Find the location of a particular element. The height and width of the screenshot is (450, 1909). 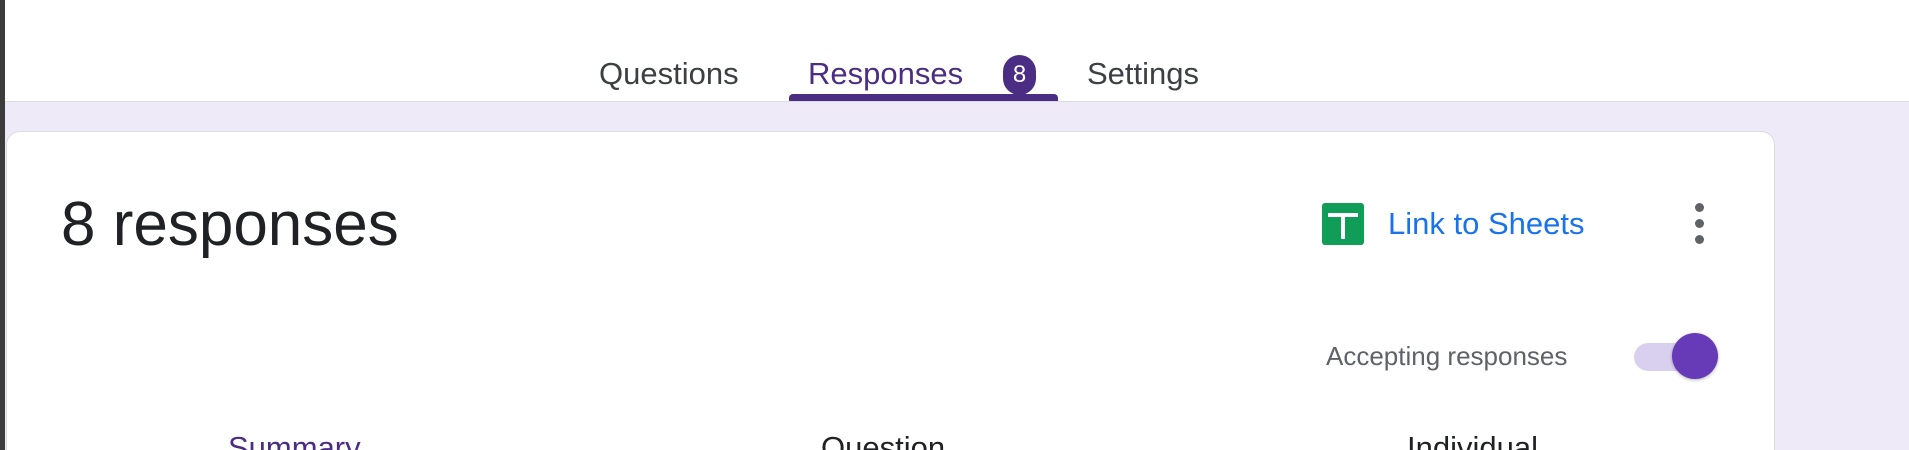

link-to-sheets-button: Link to Sheets is located at coordinates (1453, 224).